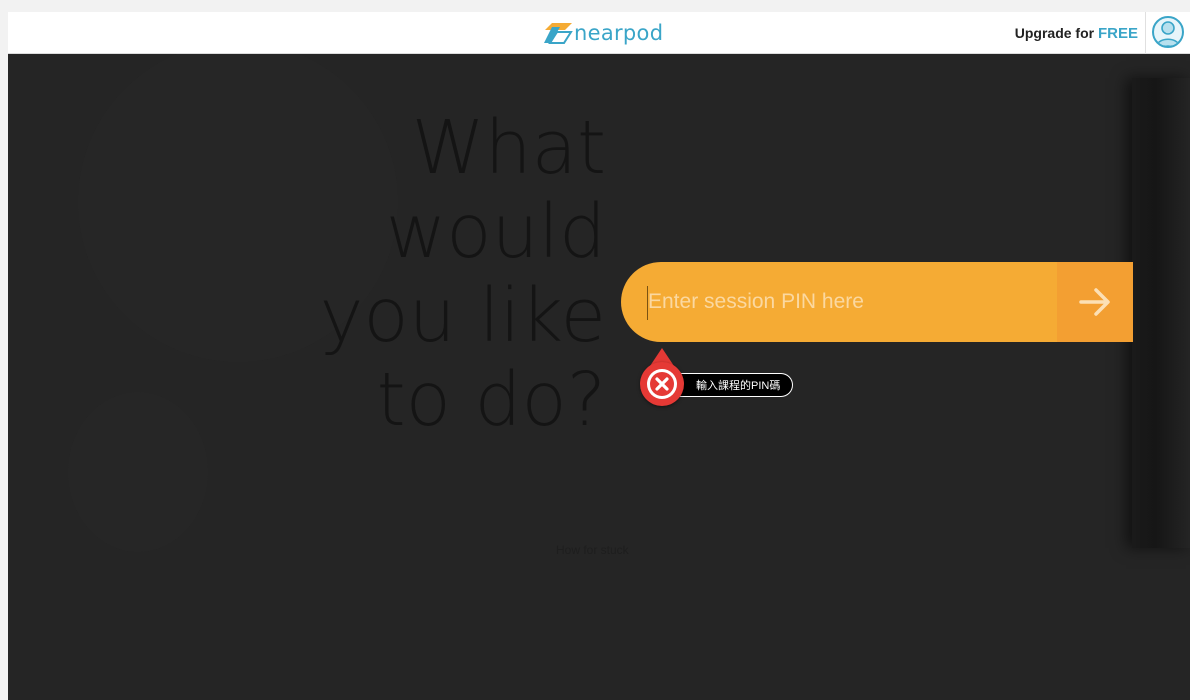 This screenshot has width=1190, height=700. What do you see at coordinates (848, 302) in the screenshot?
I see `session-pin-input` at bounding box center [848, 302].